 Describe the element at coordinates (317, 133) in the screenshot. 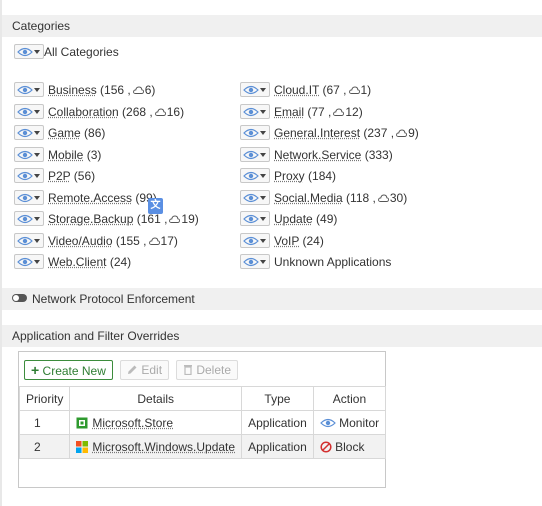

I see `category-name: General.Interest` at that location.